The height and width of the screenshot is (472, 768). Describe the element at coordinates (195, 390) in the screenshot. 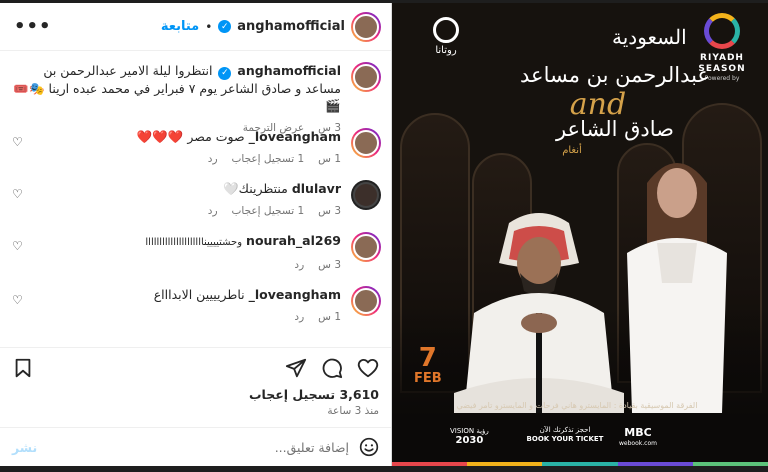

I see `likes-count: 3,610 تسجيل إعجاب` at that location.